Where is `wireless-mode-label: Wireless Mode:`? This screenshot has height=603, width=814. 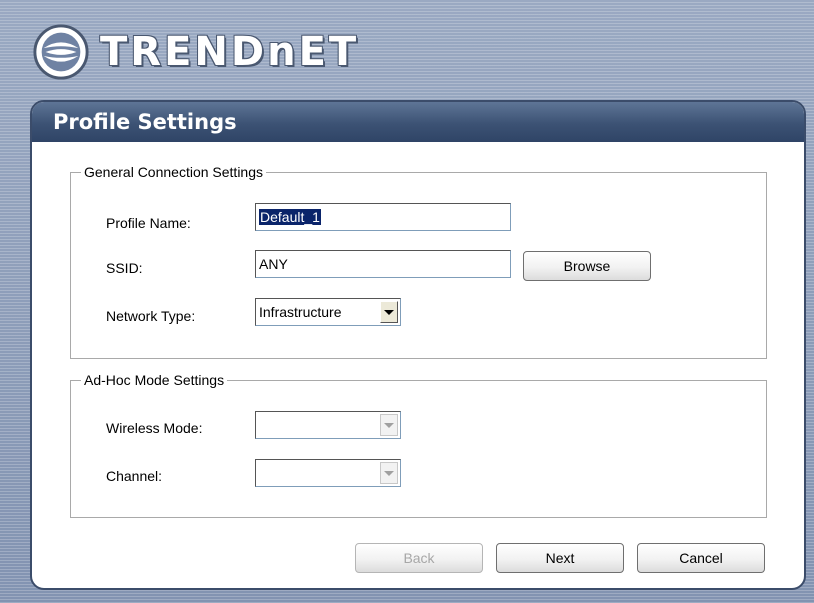 wireless-mode-label: Wireless Mode: is located at coordinates (154, 428).